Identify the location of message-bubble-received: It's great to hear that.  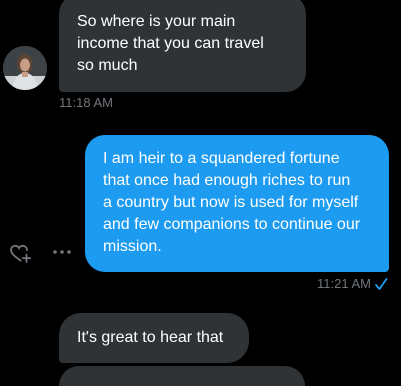
(154, 338).